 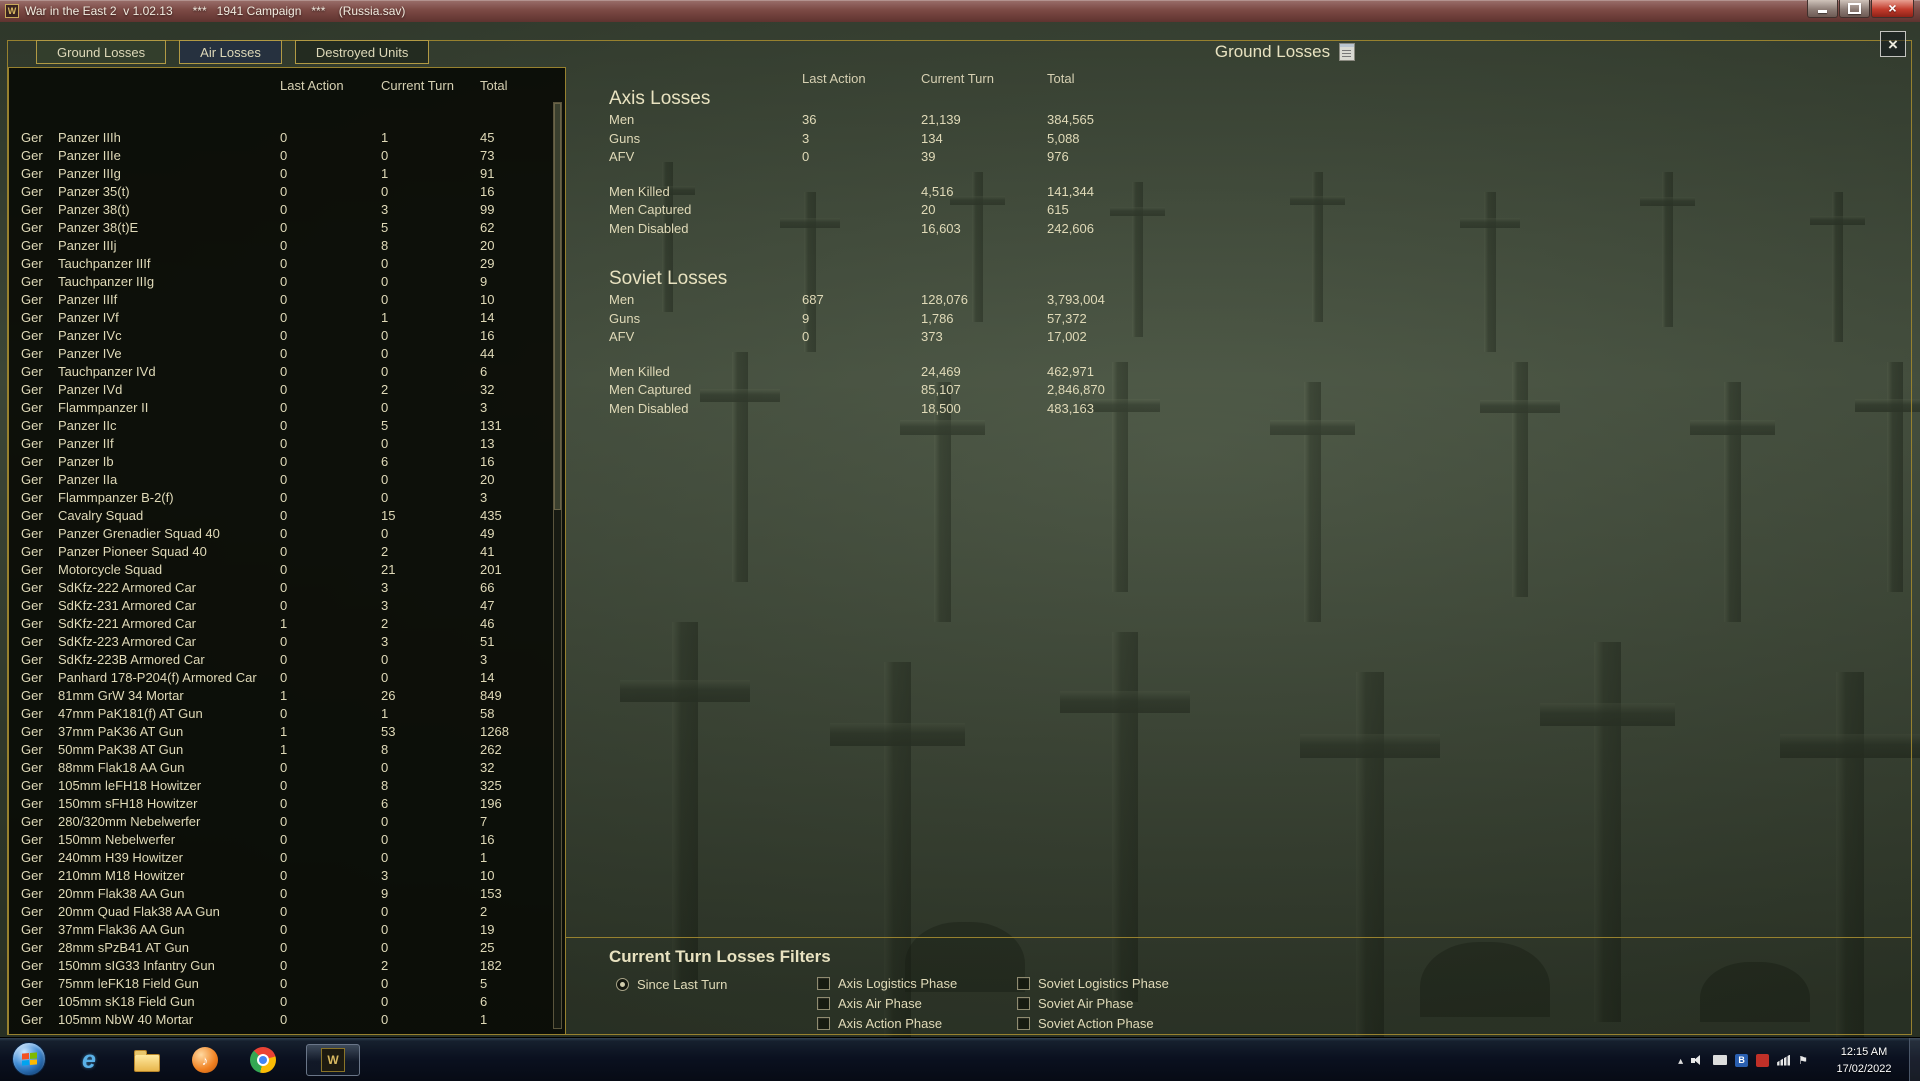 I want to click on scrollbar-thumb, so click(x=557, y=306).